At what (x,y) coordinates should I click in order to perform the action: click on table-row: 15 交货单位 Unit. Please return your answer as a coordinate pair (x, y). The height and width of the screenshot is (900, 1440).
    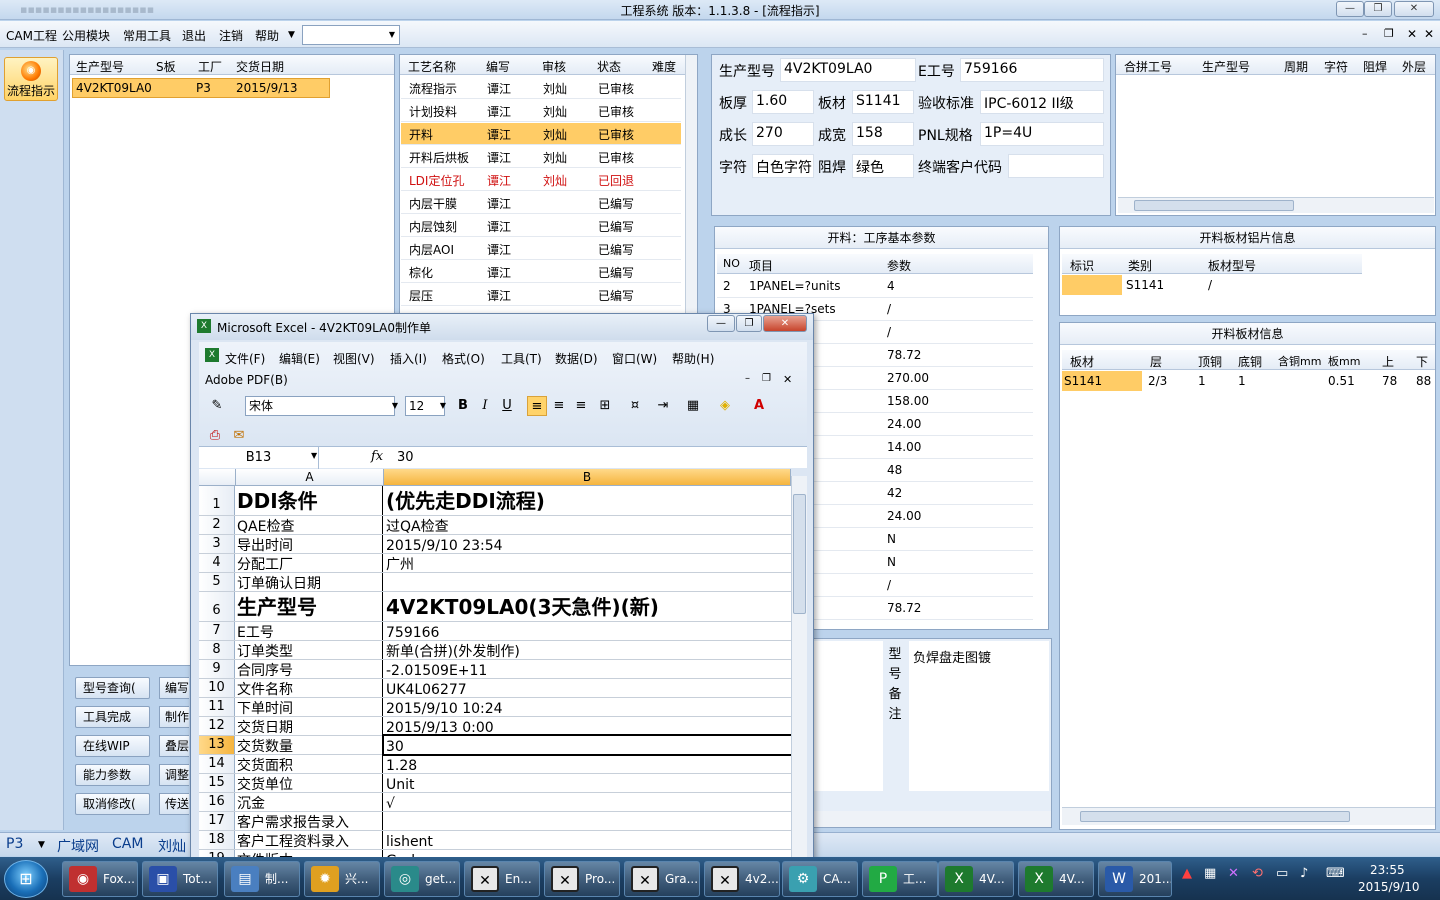
    Looking at the image, I should click on (495, 783).